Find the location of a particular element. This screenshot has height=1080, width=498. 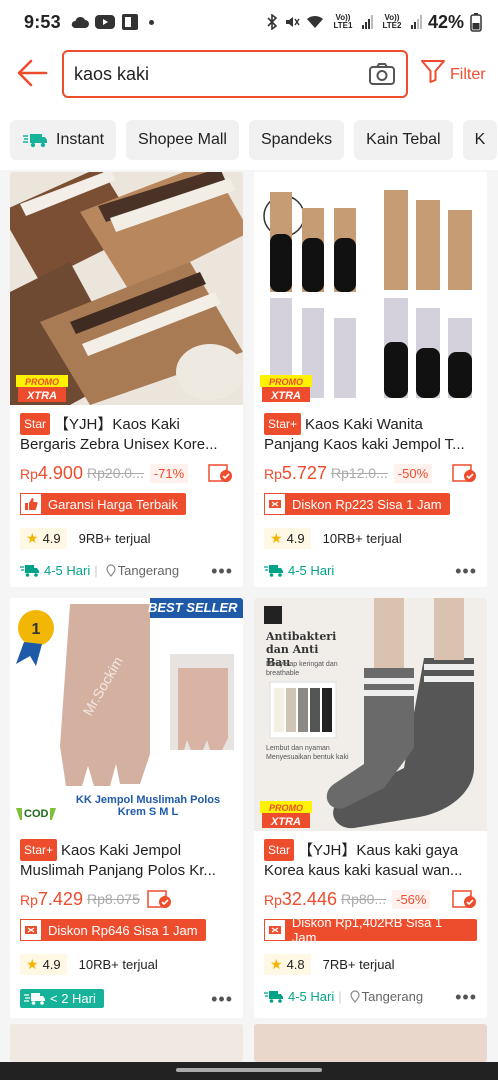

chip-label: Kain Tebal is located at coordinates (403, 139).